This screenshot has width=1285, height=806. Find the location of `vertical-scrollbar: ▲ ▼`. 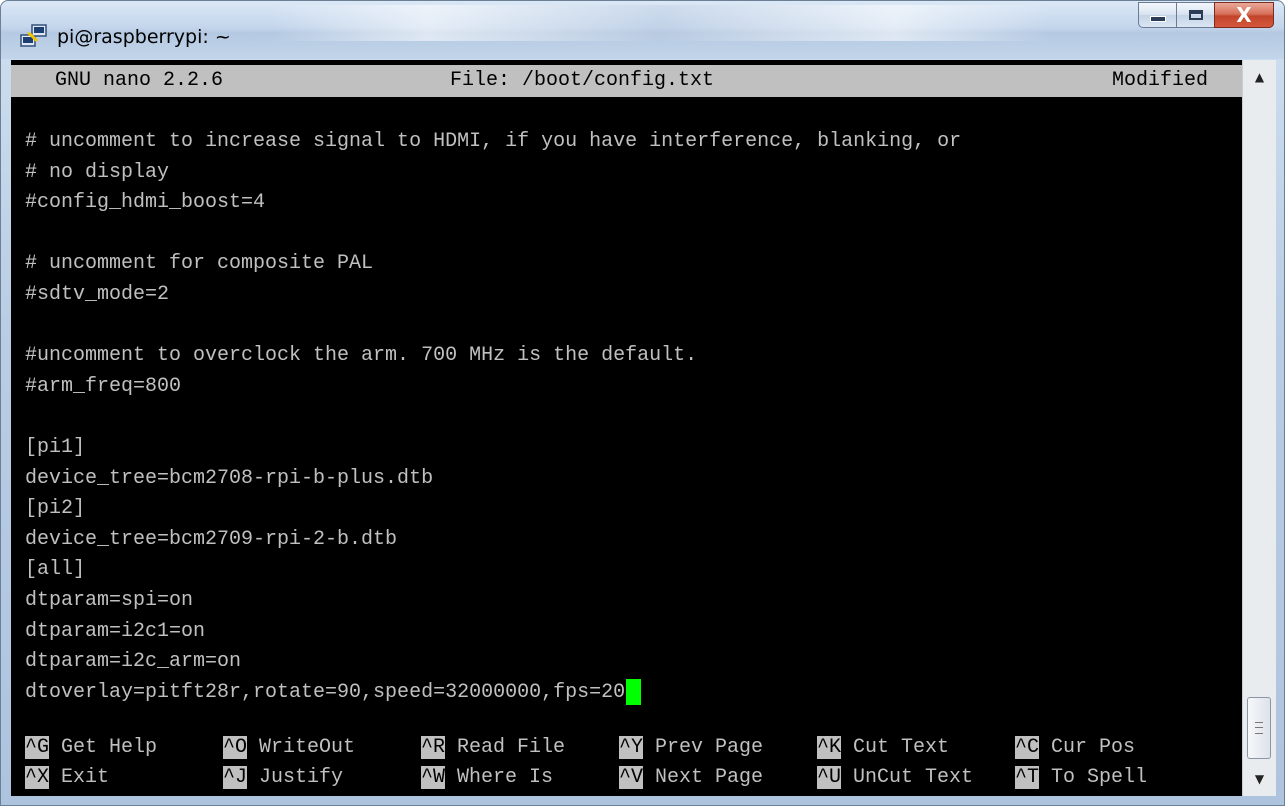

vertical-scrollbar: ▲ ▼ is located at coordinates (1259, 428).